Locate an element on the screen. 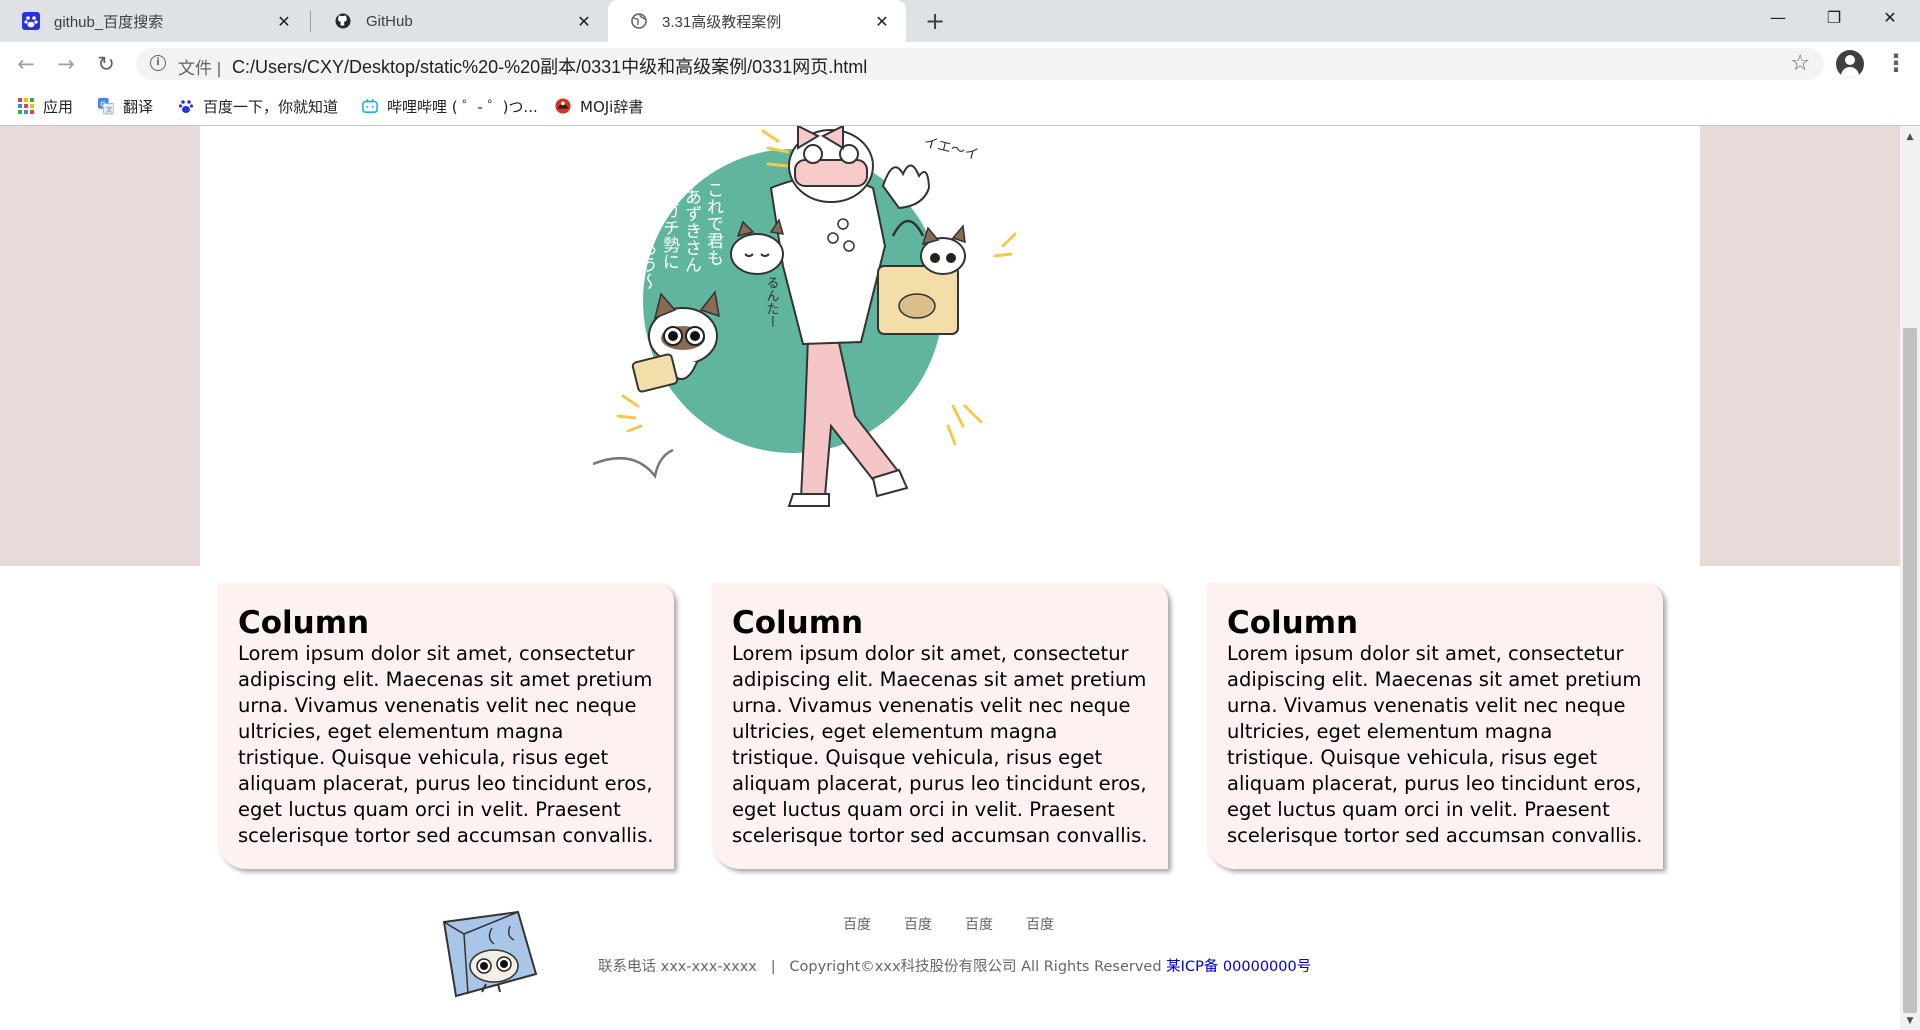 The width and height of the screenshot is (1920, 1030). moji-icon is located at coordinates (563, 106).